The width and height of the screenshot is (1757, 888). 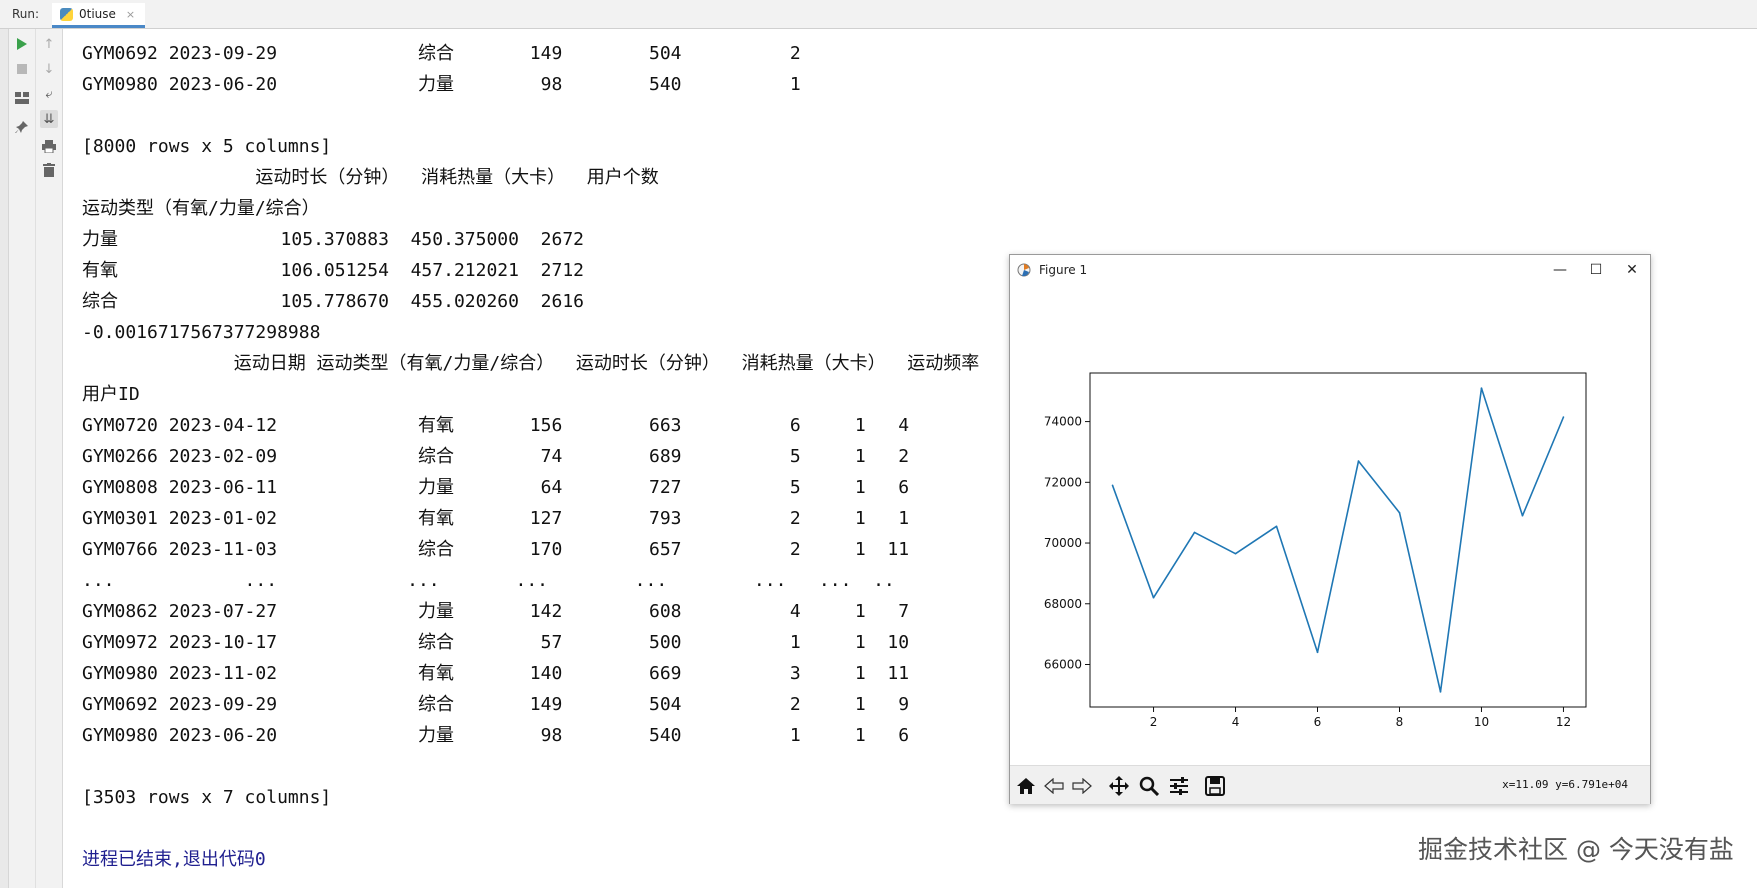 I want to click on home-icon, so click(x=1026, y=786).